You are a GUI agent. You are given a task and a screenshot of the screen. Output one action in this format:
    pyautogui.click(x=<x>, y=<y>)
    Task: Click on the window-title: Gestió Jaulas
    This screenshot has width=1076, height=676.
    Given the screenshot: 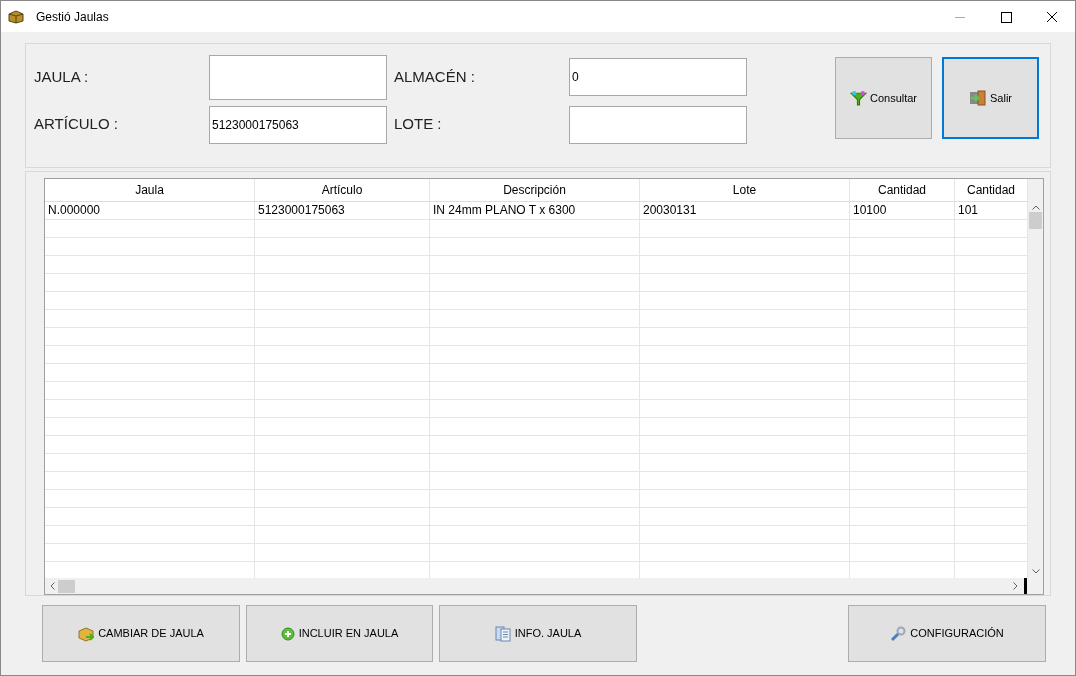 What is the action you would take?
    pyautogui.click(x=72, y=17)
    